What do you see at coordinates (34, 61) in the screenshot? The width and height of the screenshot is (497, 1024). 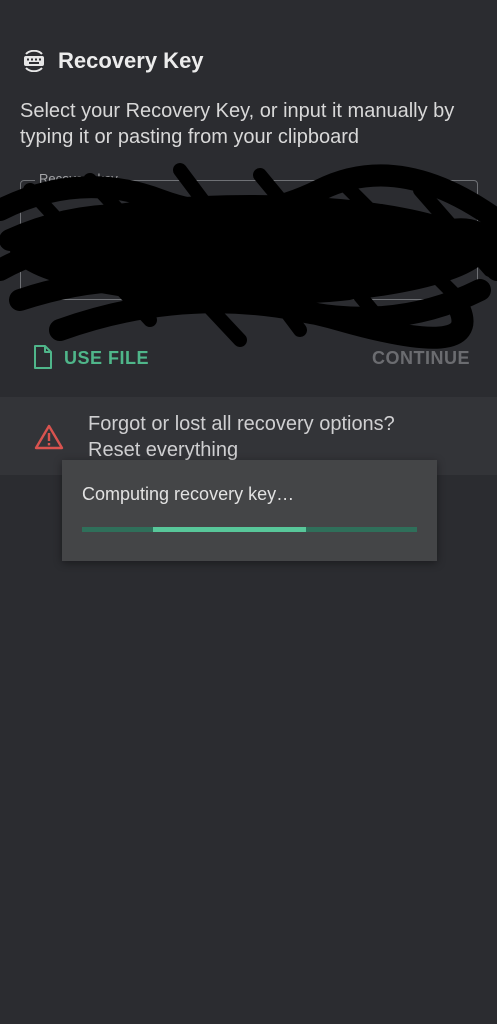 I see `keyboard-key-icon` at bounding box center [34, 61].